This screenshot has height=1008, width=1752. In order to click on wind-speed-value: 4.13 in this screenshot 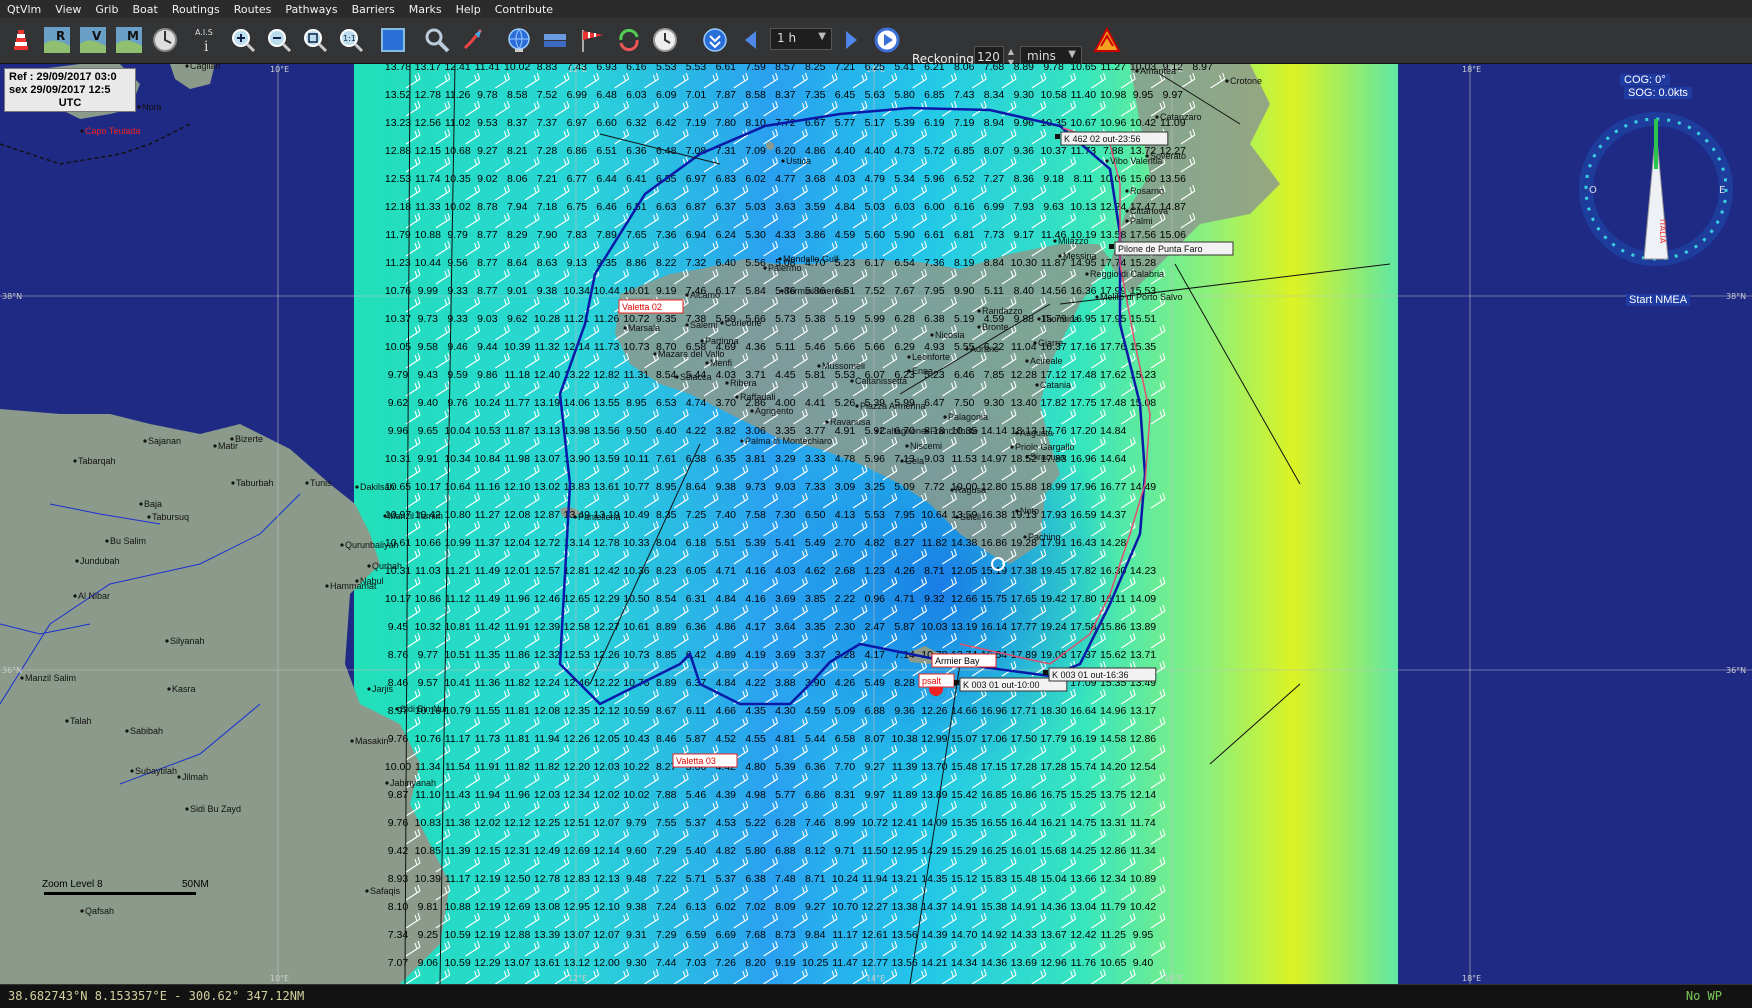, I will do `click(845, 515)`.